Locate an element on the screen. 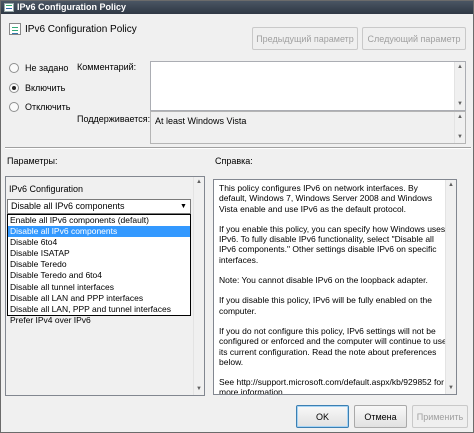  window-title: IPv6 Configuration Policy is located at coordinates (72, 7).